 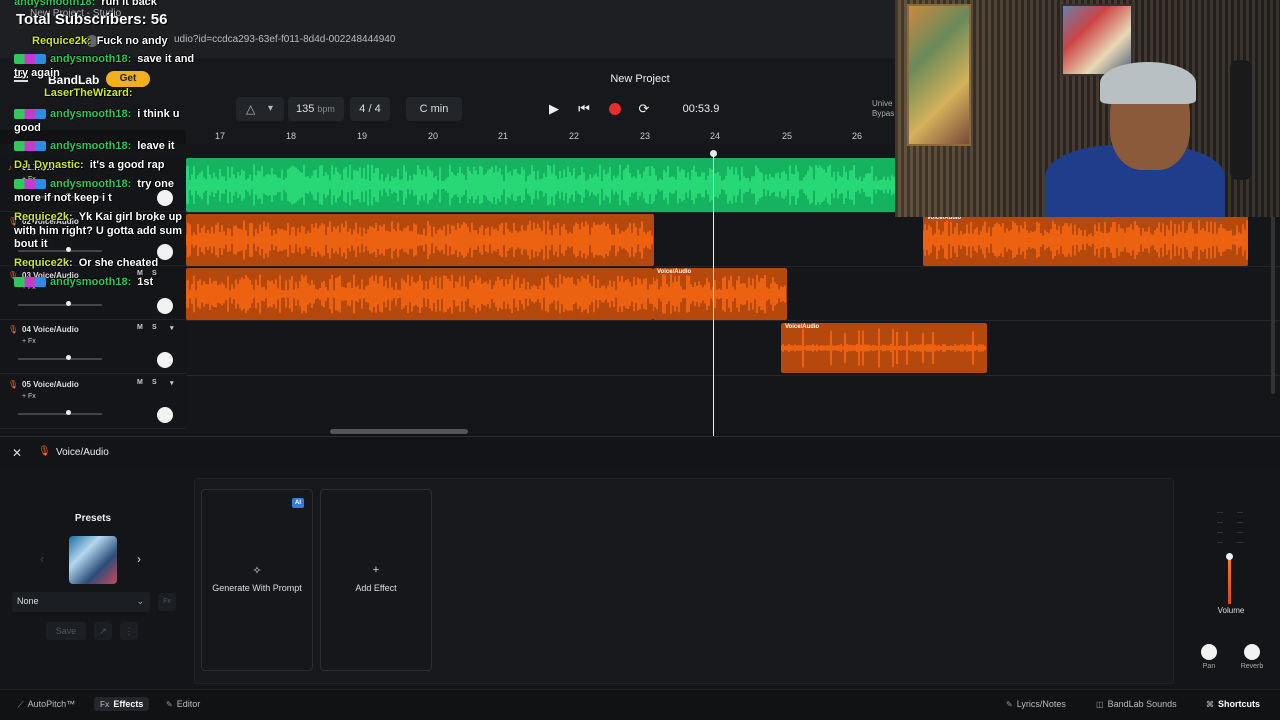 What do you see at coordinates (939, 75) in the screenshot?
I see `wall-painting` at bounding box center [939, 75].